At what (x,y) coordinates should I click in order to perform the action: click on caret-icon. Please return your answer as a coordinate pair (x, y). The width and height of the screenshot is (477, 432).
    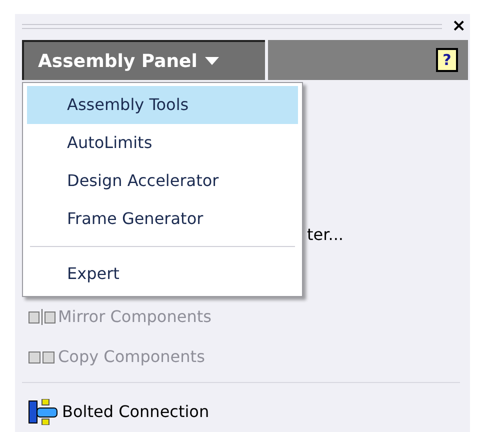
    Looking at the image, I should click on (212, 61).